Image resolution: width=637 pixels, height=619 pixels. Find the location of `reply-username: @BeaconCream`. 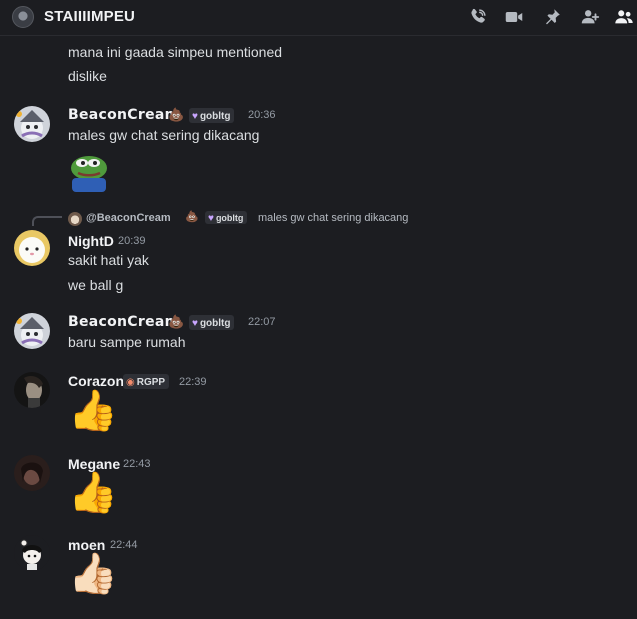

reply-username: @BeaconCream is located at coordinates (128, 218).